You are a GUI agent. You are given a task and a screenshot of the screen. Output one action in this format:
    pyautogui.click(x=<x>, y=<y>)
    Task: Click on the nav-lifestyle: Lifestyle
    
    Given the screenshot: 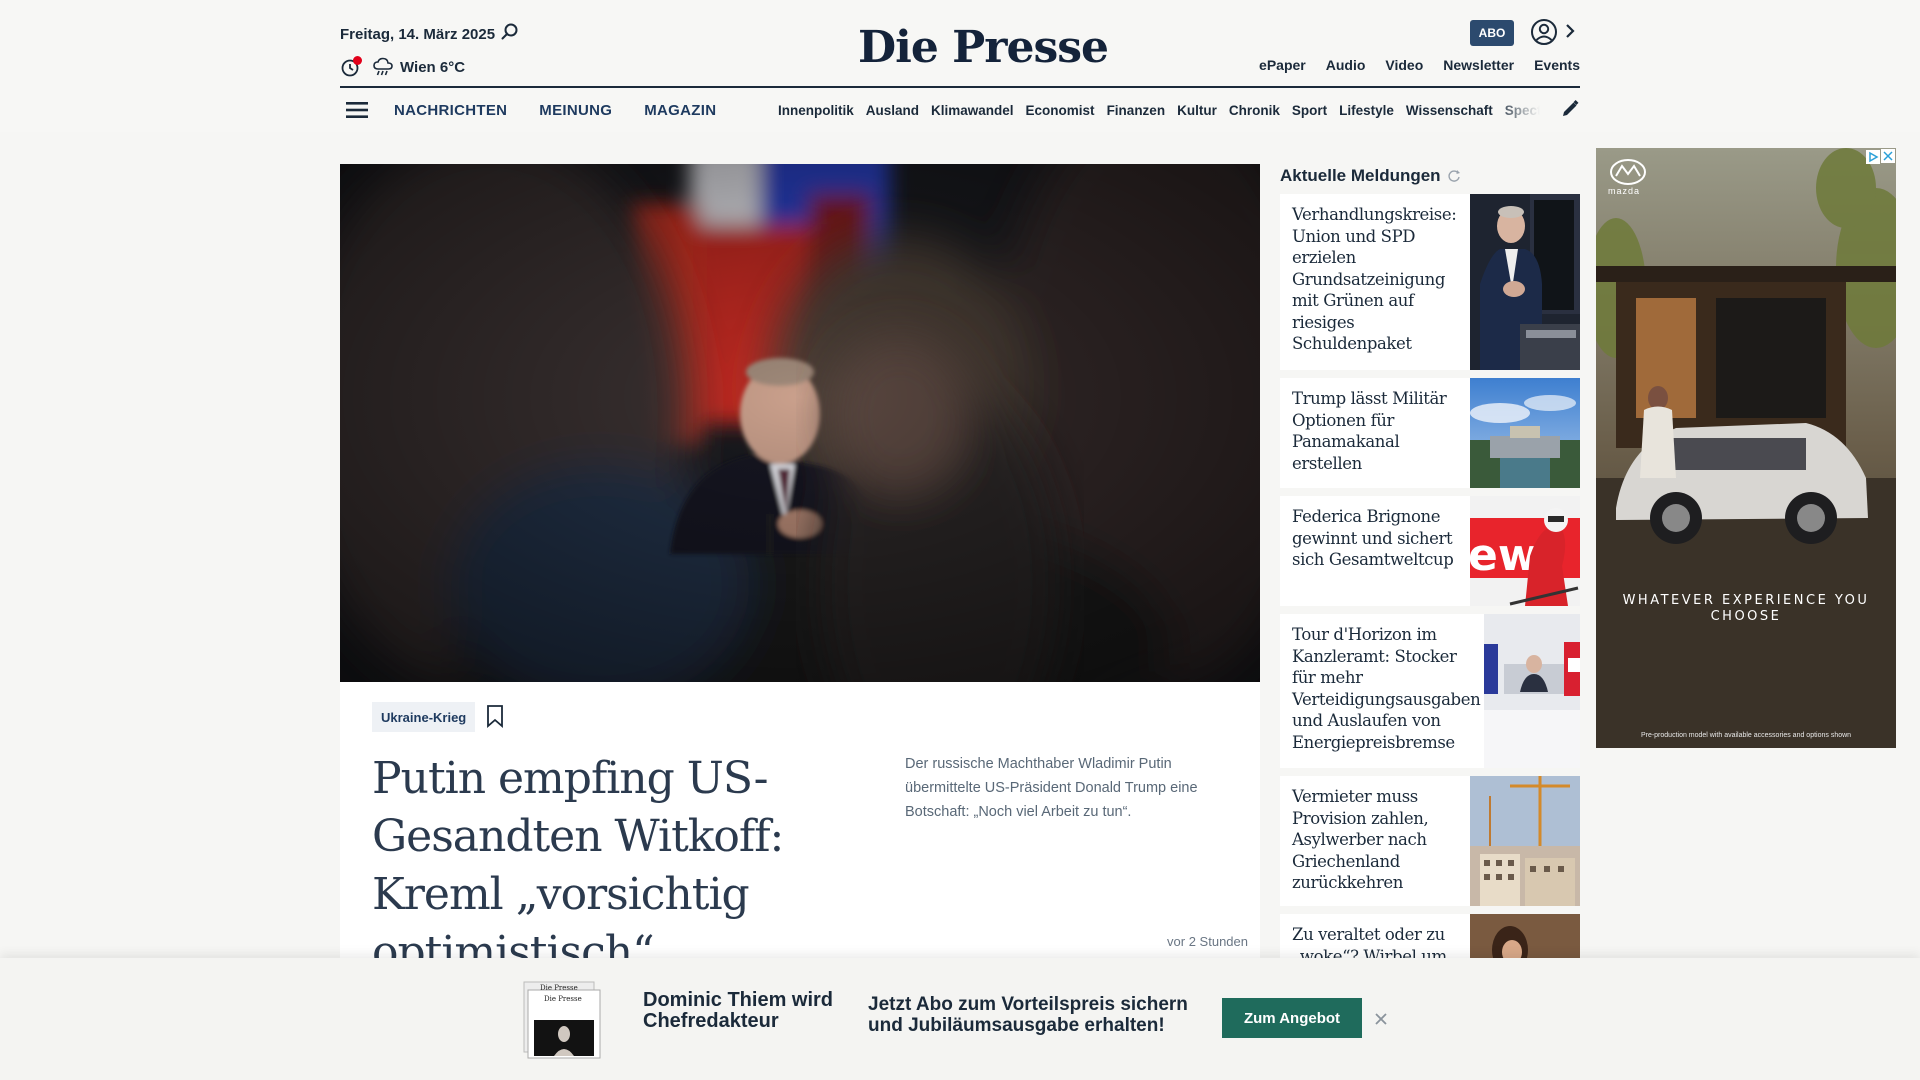 What is the action you would take?
    pyautogui.click(x=1366, y=110)
    